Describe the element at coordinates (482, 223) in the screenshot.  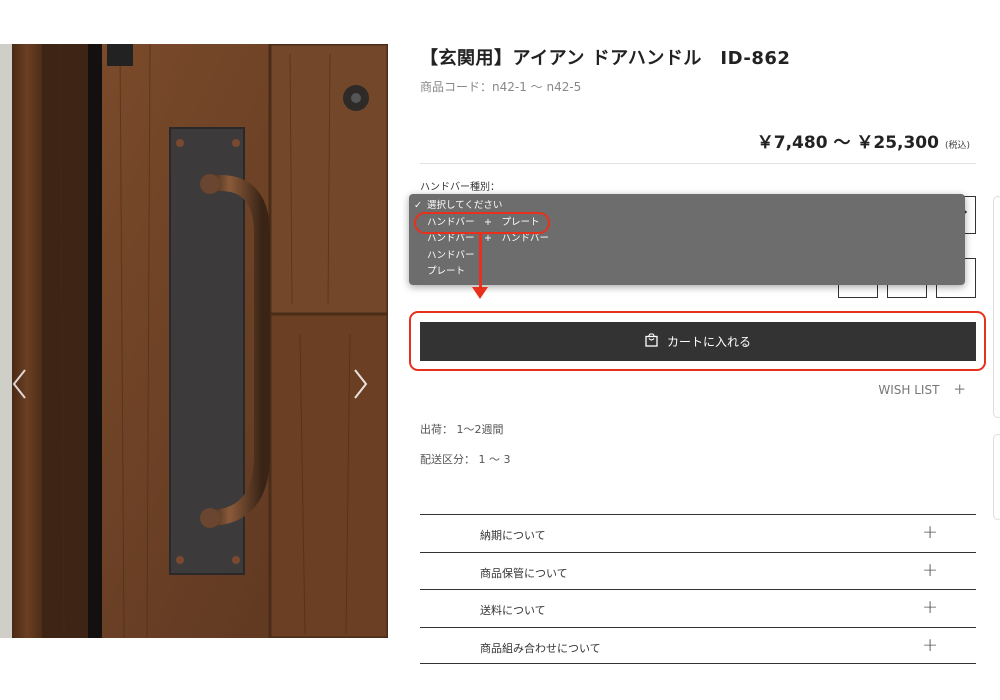
I see `annotation-highlight-oval` at that location.